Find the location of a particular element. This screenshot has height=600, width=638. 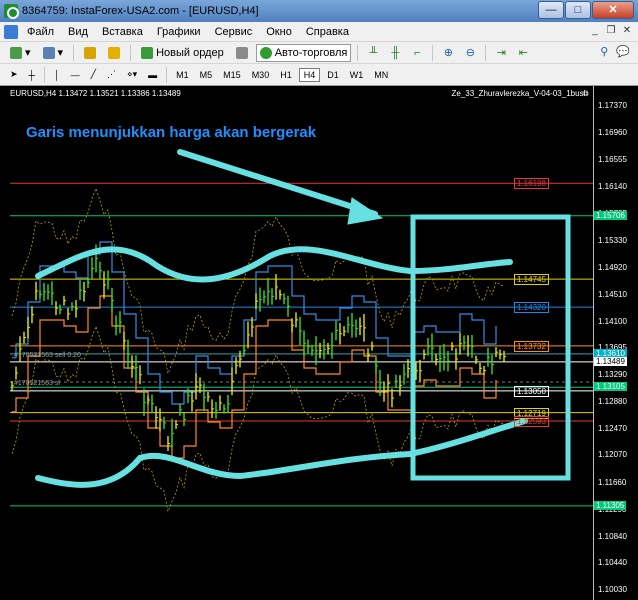

auto-scroll-button: ⇥ is located at coordinates (501, 53).